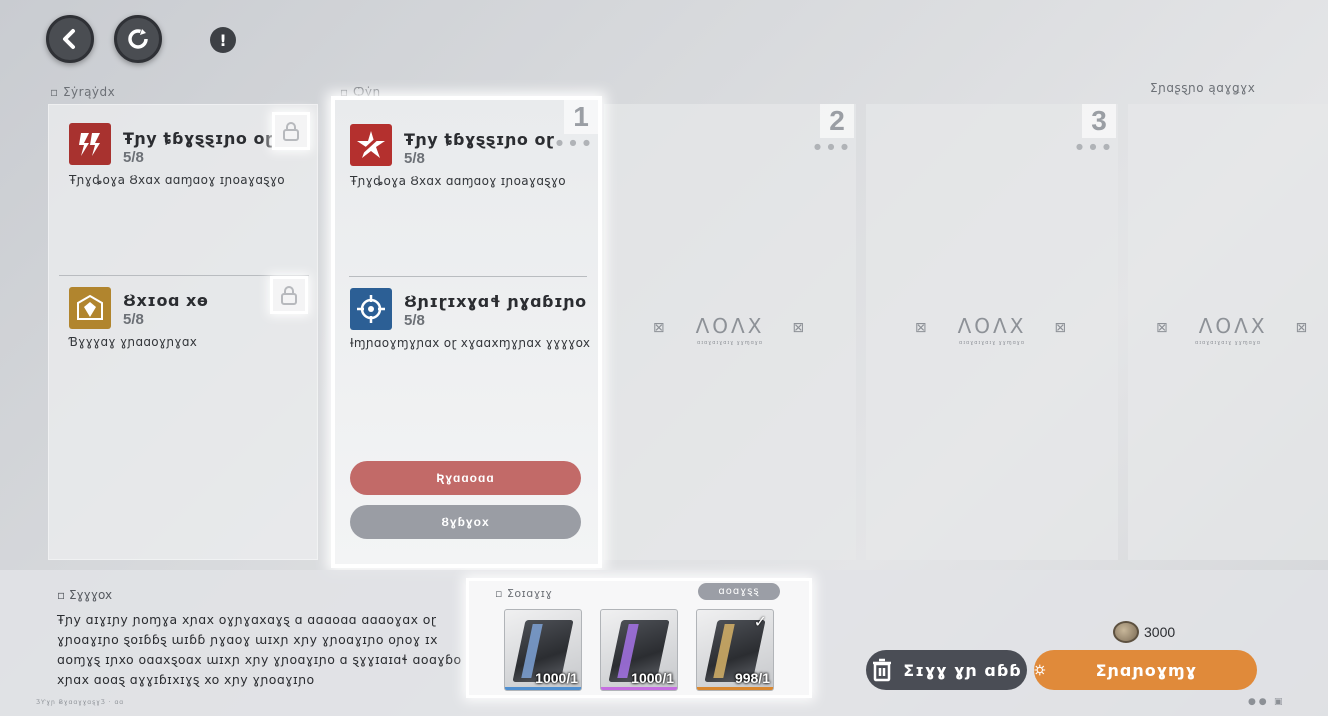 The width and height of the screenshot is (1328, 716). Describe the element at coordinates (90, 308) in the screenshot. I see `shield-icon` at that location.